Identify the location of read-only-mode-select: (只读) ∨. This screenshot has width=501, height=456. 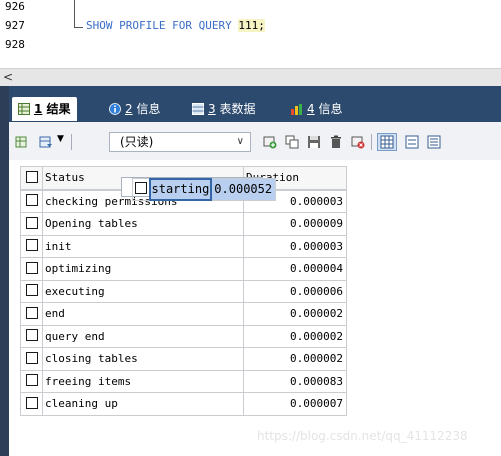
(180, 142).